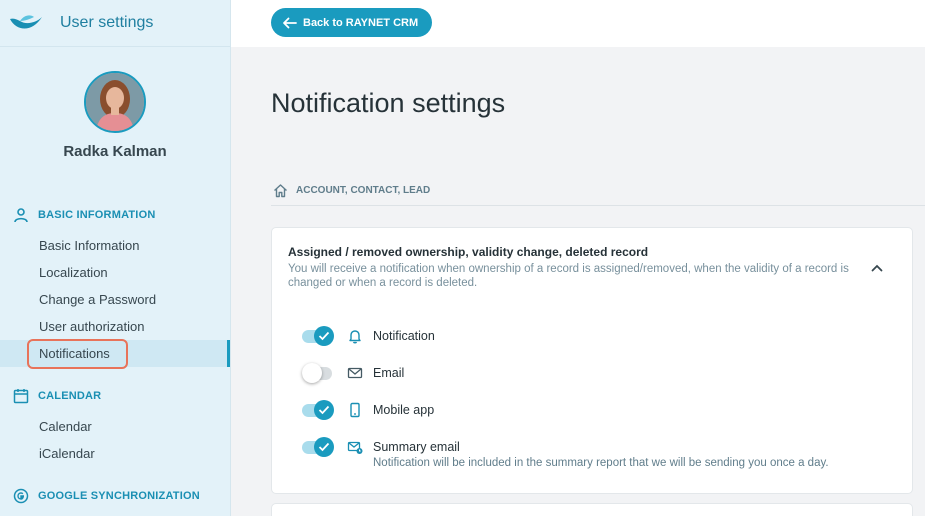 This screenshot has height=516, width=925. I want to click on section-title-calendar: CALENDAR, so click(115, 396).